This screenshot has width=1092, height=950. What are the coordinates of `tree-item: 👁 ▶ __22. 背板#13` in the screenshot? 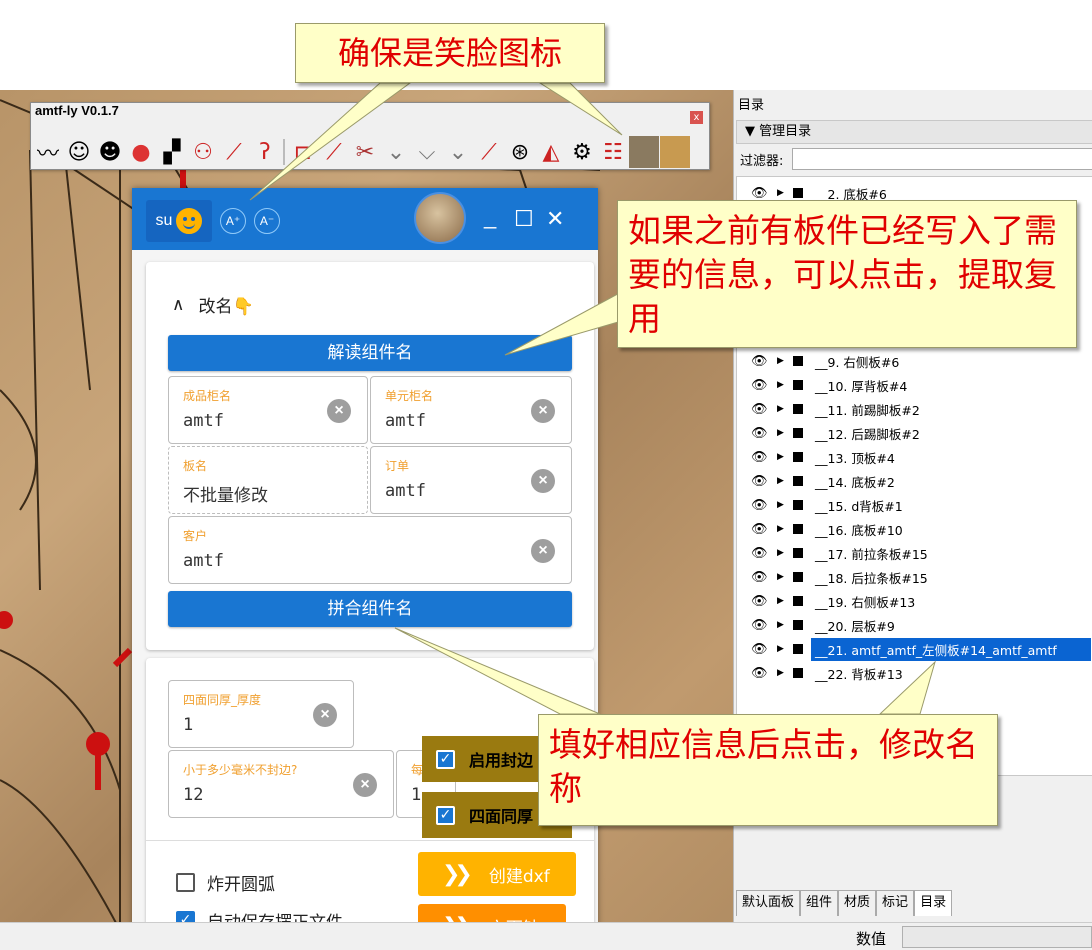 It's located at (829, 673).